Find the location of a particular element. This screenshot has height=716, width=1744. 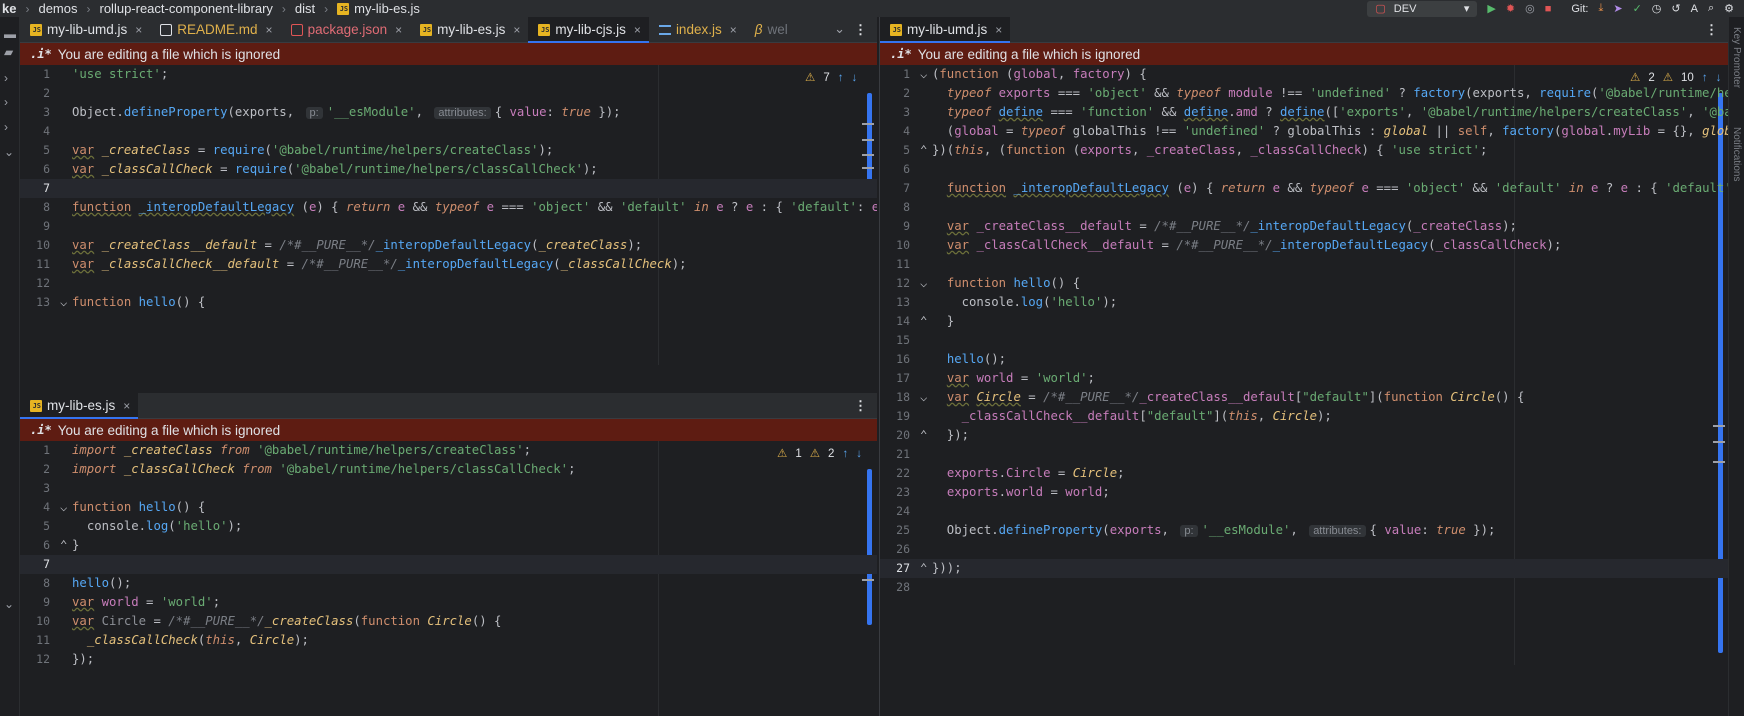

debug-icon: ✹ is located at coordinates (1510, 8).